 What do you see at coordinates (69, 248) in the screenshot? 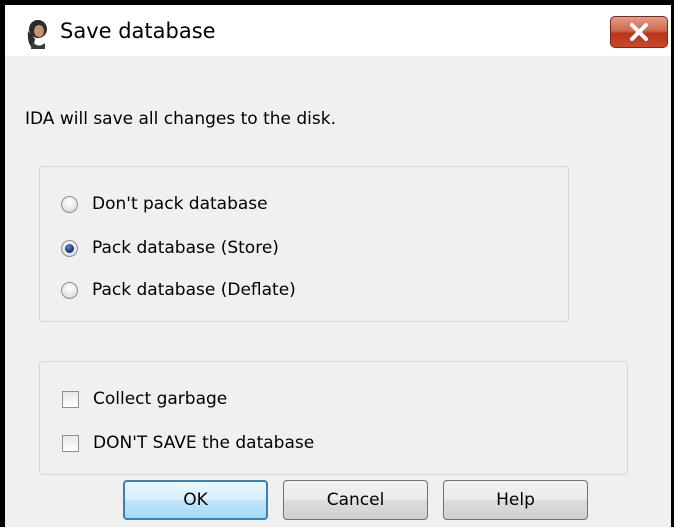
I see `radio-button-selected` at bounding box center [69, 248].